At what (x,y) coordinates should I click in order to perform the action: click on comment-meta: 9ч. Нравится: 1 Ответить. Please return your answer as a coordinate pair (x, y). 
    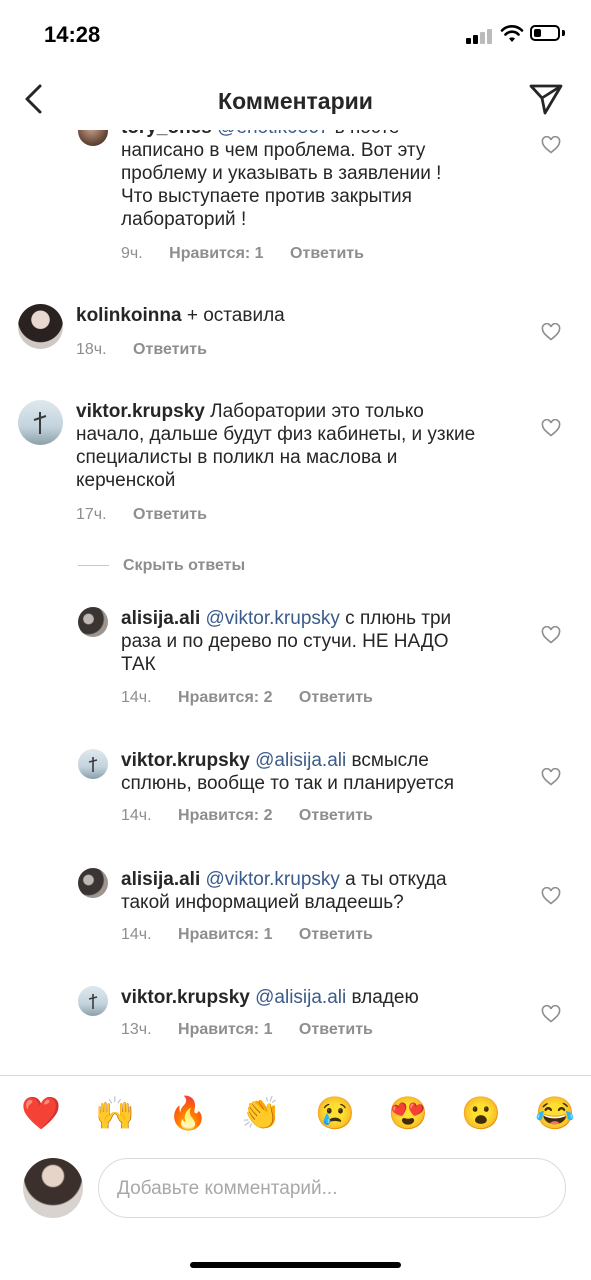
    Looking at the image, I should click on (253, 254).